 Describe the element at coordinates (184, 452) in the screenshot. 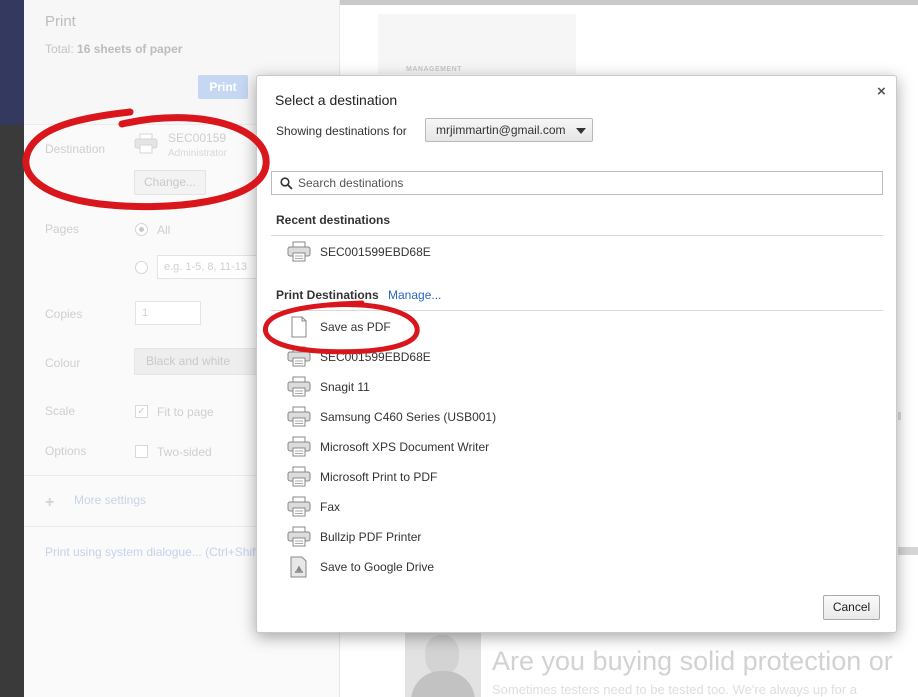

I see `two-sided-label: Two-sided` at that location.